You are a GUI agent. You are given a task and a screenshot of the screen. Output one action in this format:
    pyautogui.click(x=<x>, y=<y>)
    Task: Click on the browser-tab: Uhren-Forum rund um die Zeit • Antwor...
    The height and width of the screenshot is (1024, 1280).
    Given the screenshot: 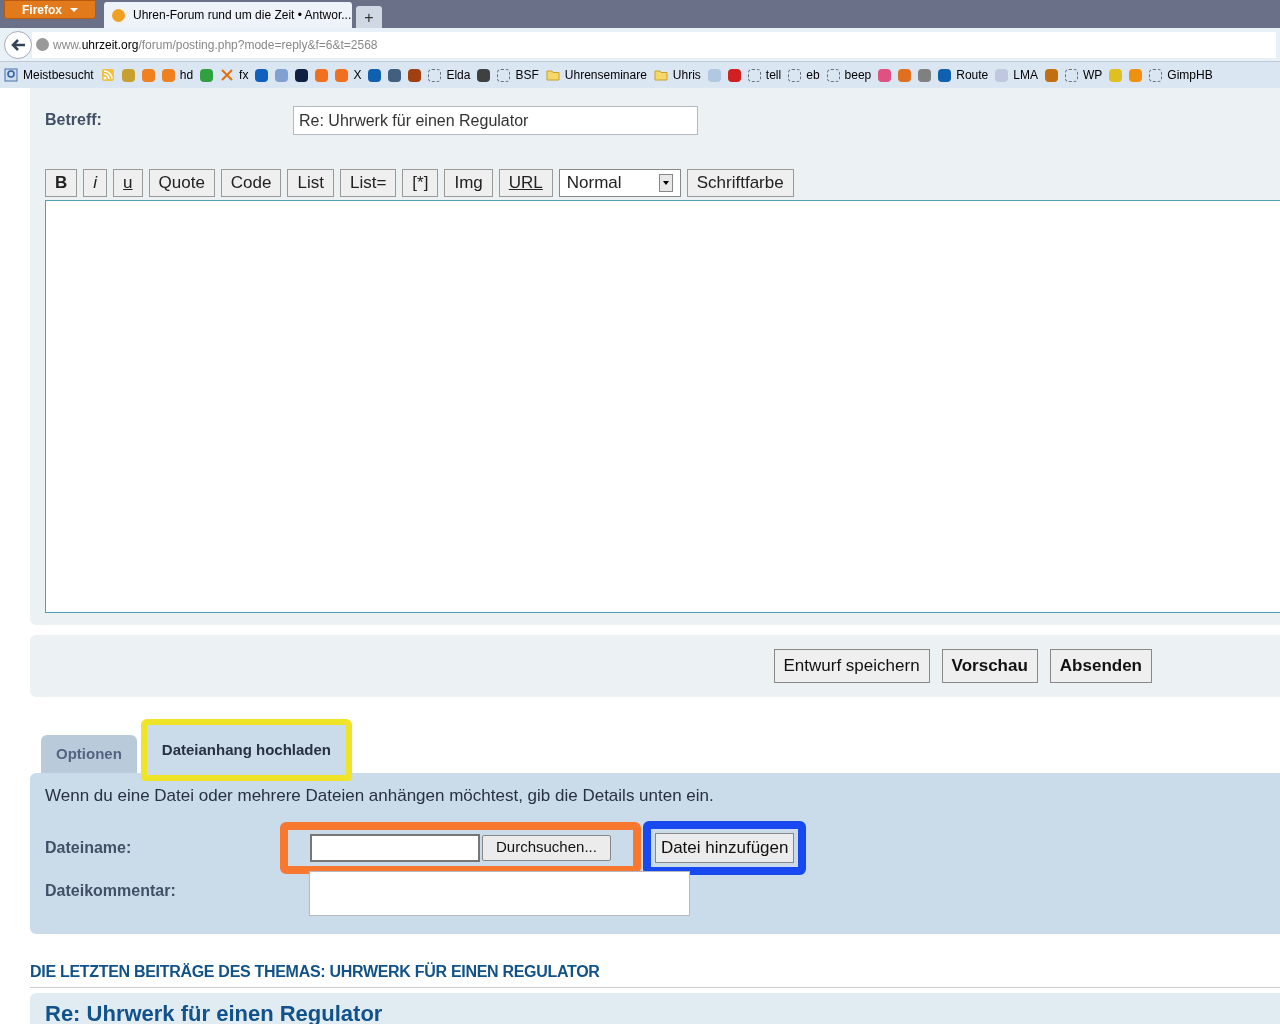 What is the action you would take?
    pyautogui.click(x=228, y=15)
    